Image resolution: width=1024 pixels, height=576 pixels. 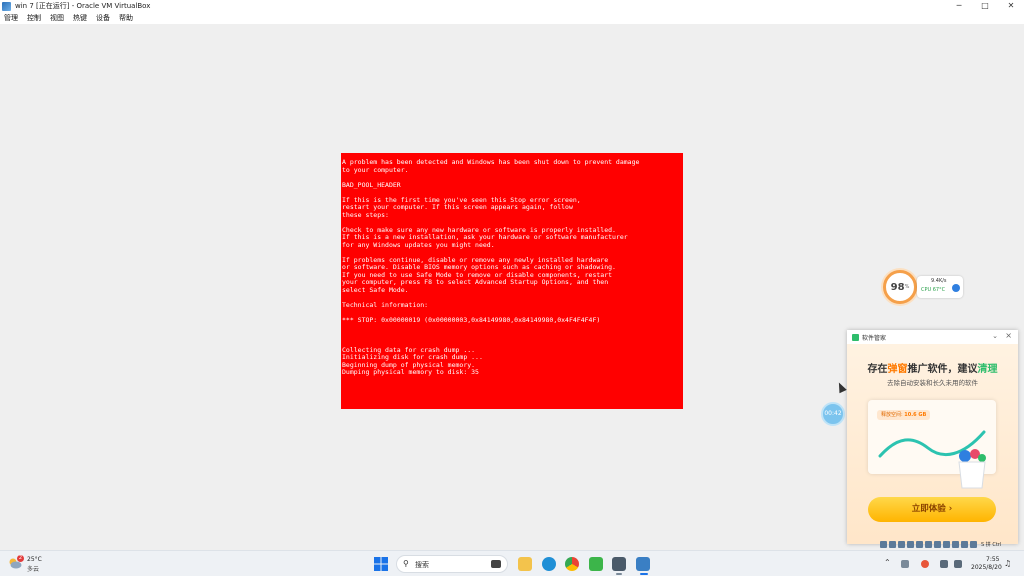 What do you see at coordinates (572, 564) in the screenshot?
I see `chrome-browser-icon` at bounding box center [572, 564].